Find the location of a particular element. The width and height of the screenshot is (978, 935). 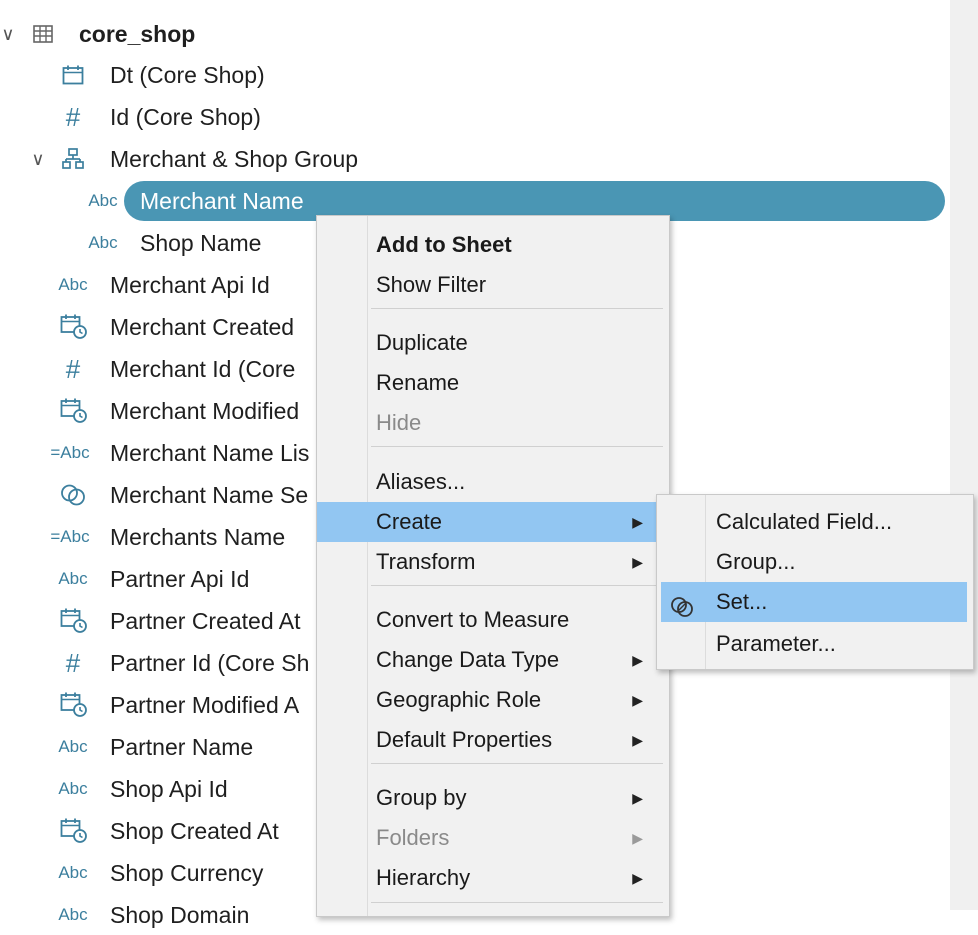

field-row: # Partner Id (Core Sh is located at coordinates (160, 663).